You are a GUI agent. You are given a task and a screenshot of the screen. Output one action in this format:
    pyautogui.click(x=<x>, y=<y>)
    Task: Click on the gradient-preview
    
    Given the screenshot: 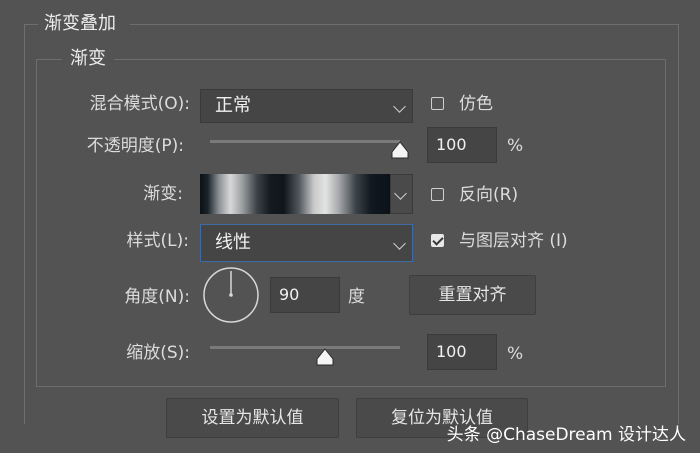 What is the action you would take?
    pyautogui.click(x=295, y=194)
    